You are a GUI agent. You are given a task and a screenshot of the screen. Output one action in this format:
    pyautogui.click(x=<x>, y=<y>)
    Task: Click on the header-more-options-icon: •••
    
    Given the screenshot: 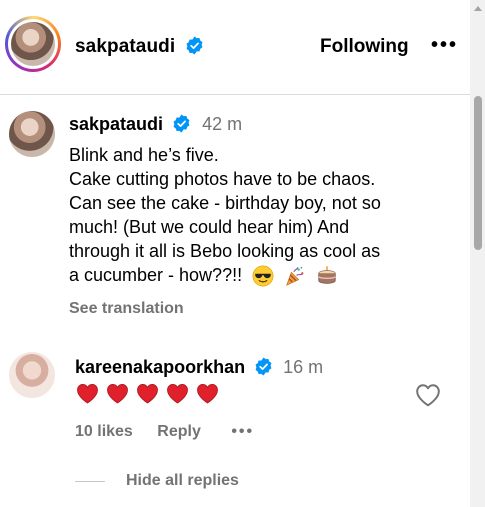 What is the action you would take?
    pyautogui.click(x=444, y=45)
    